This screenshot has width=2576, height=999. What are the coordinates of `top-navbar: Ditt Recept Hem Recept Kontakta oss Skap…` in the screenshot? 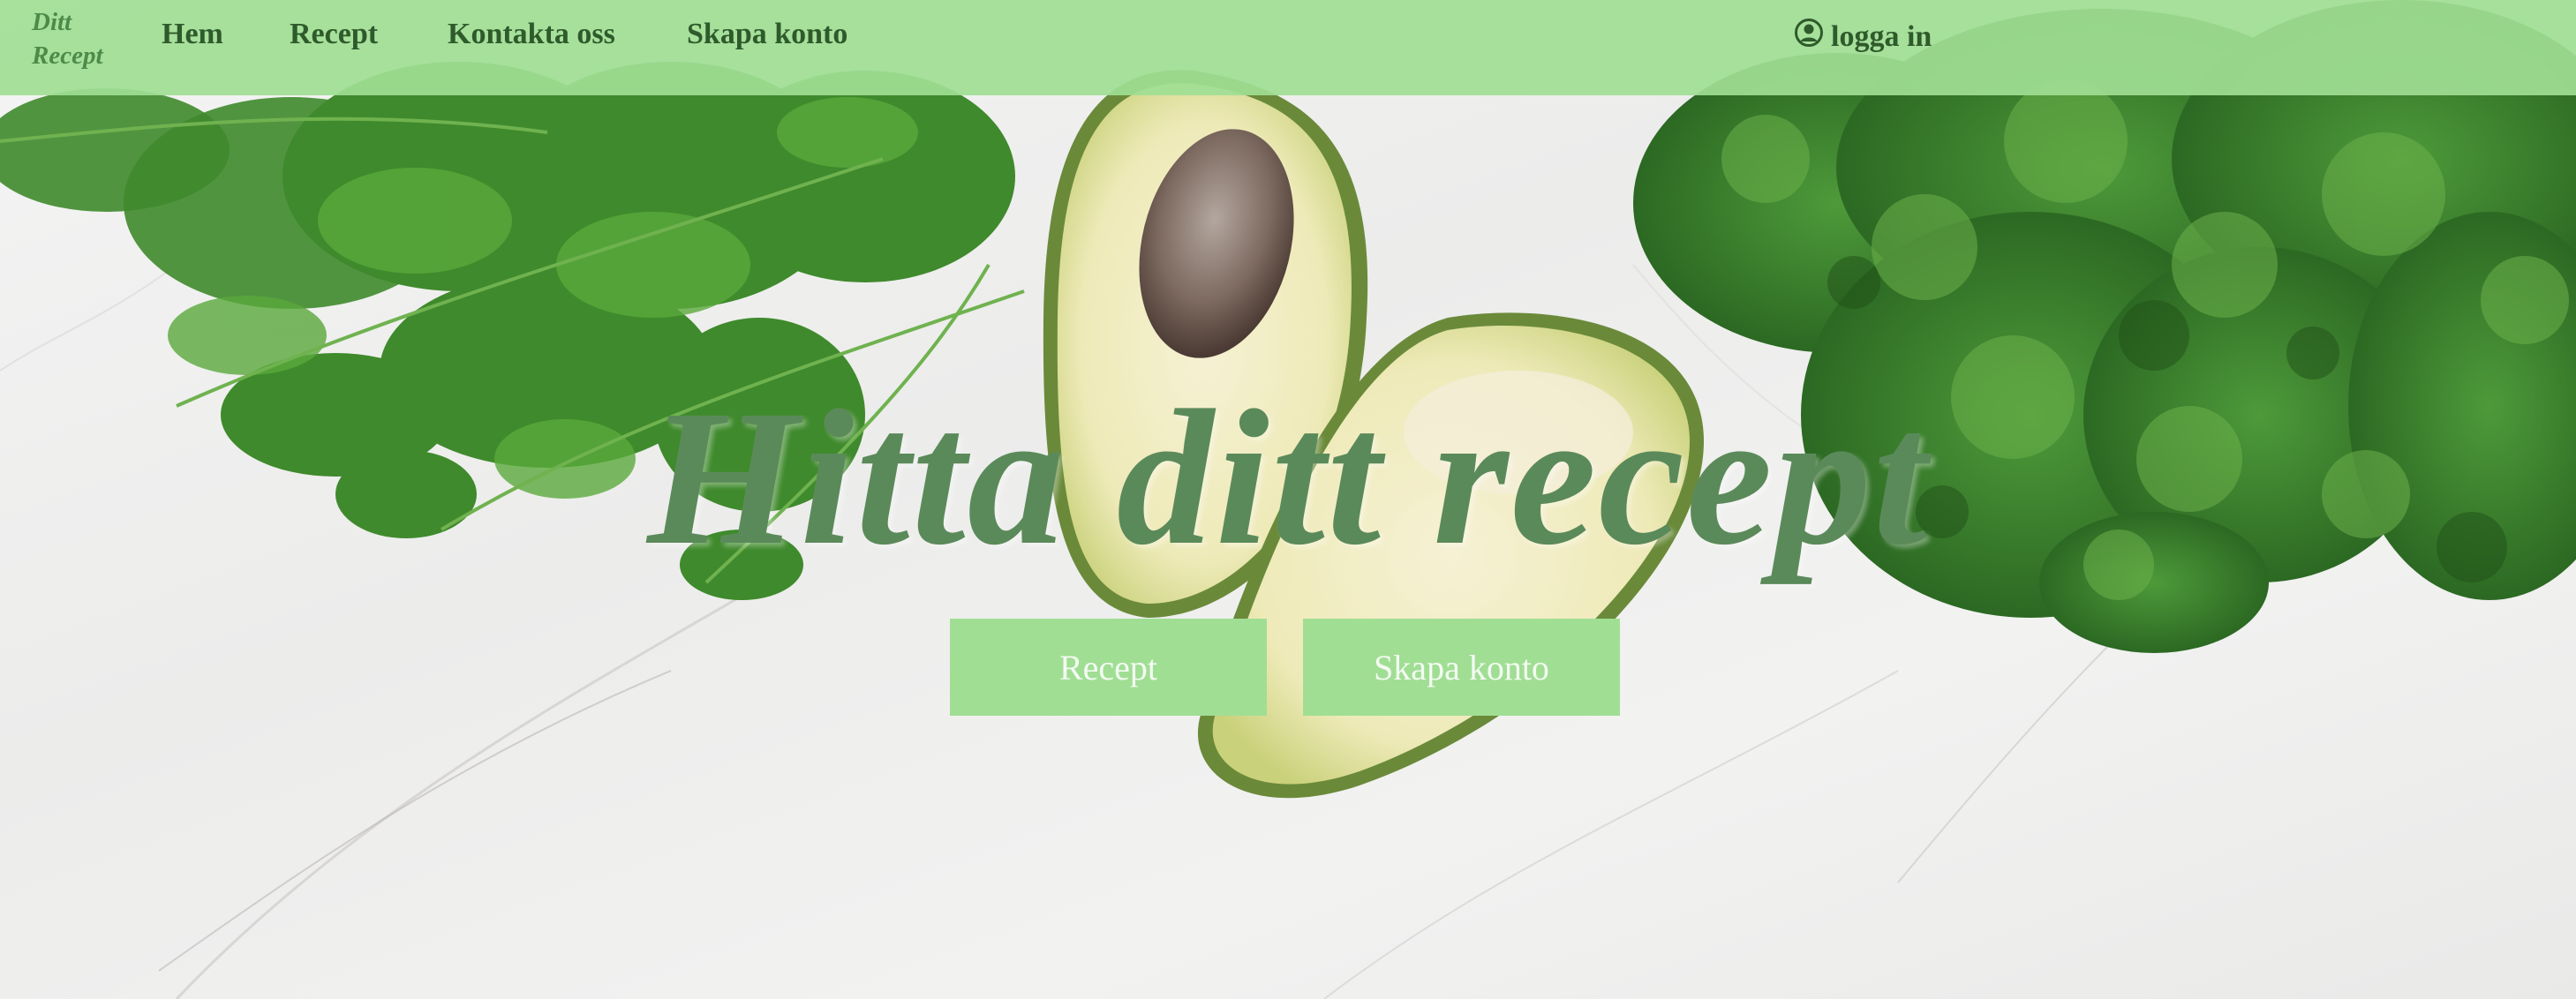 It's located at (1288, 47).